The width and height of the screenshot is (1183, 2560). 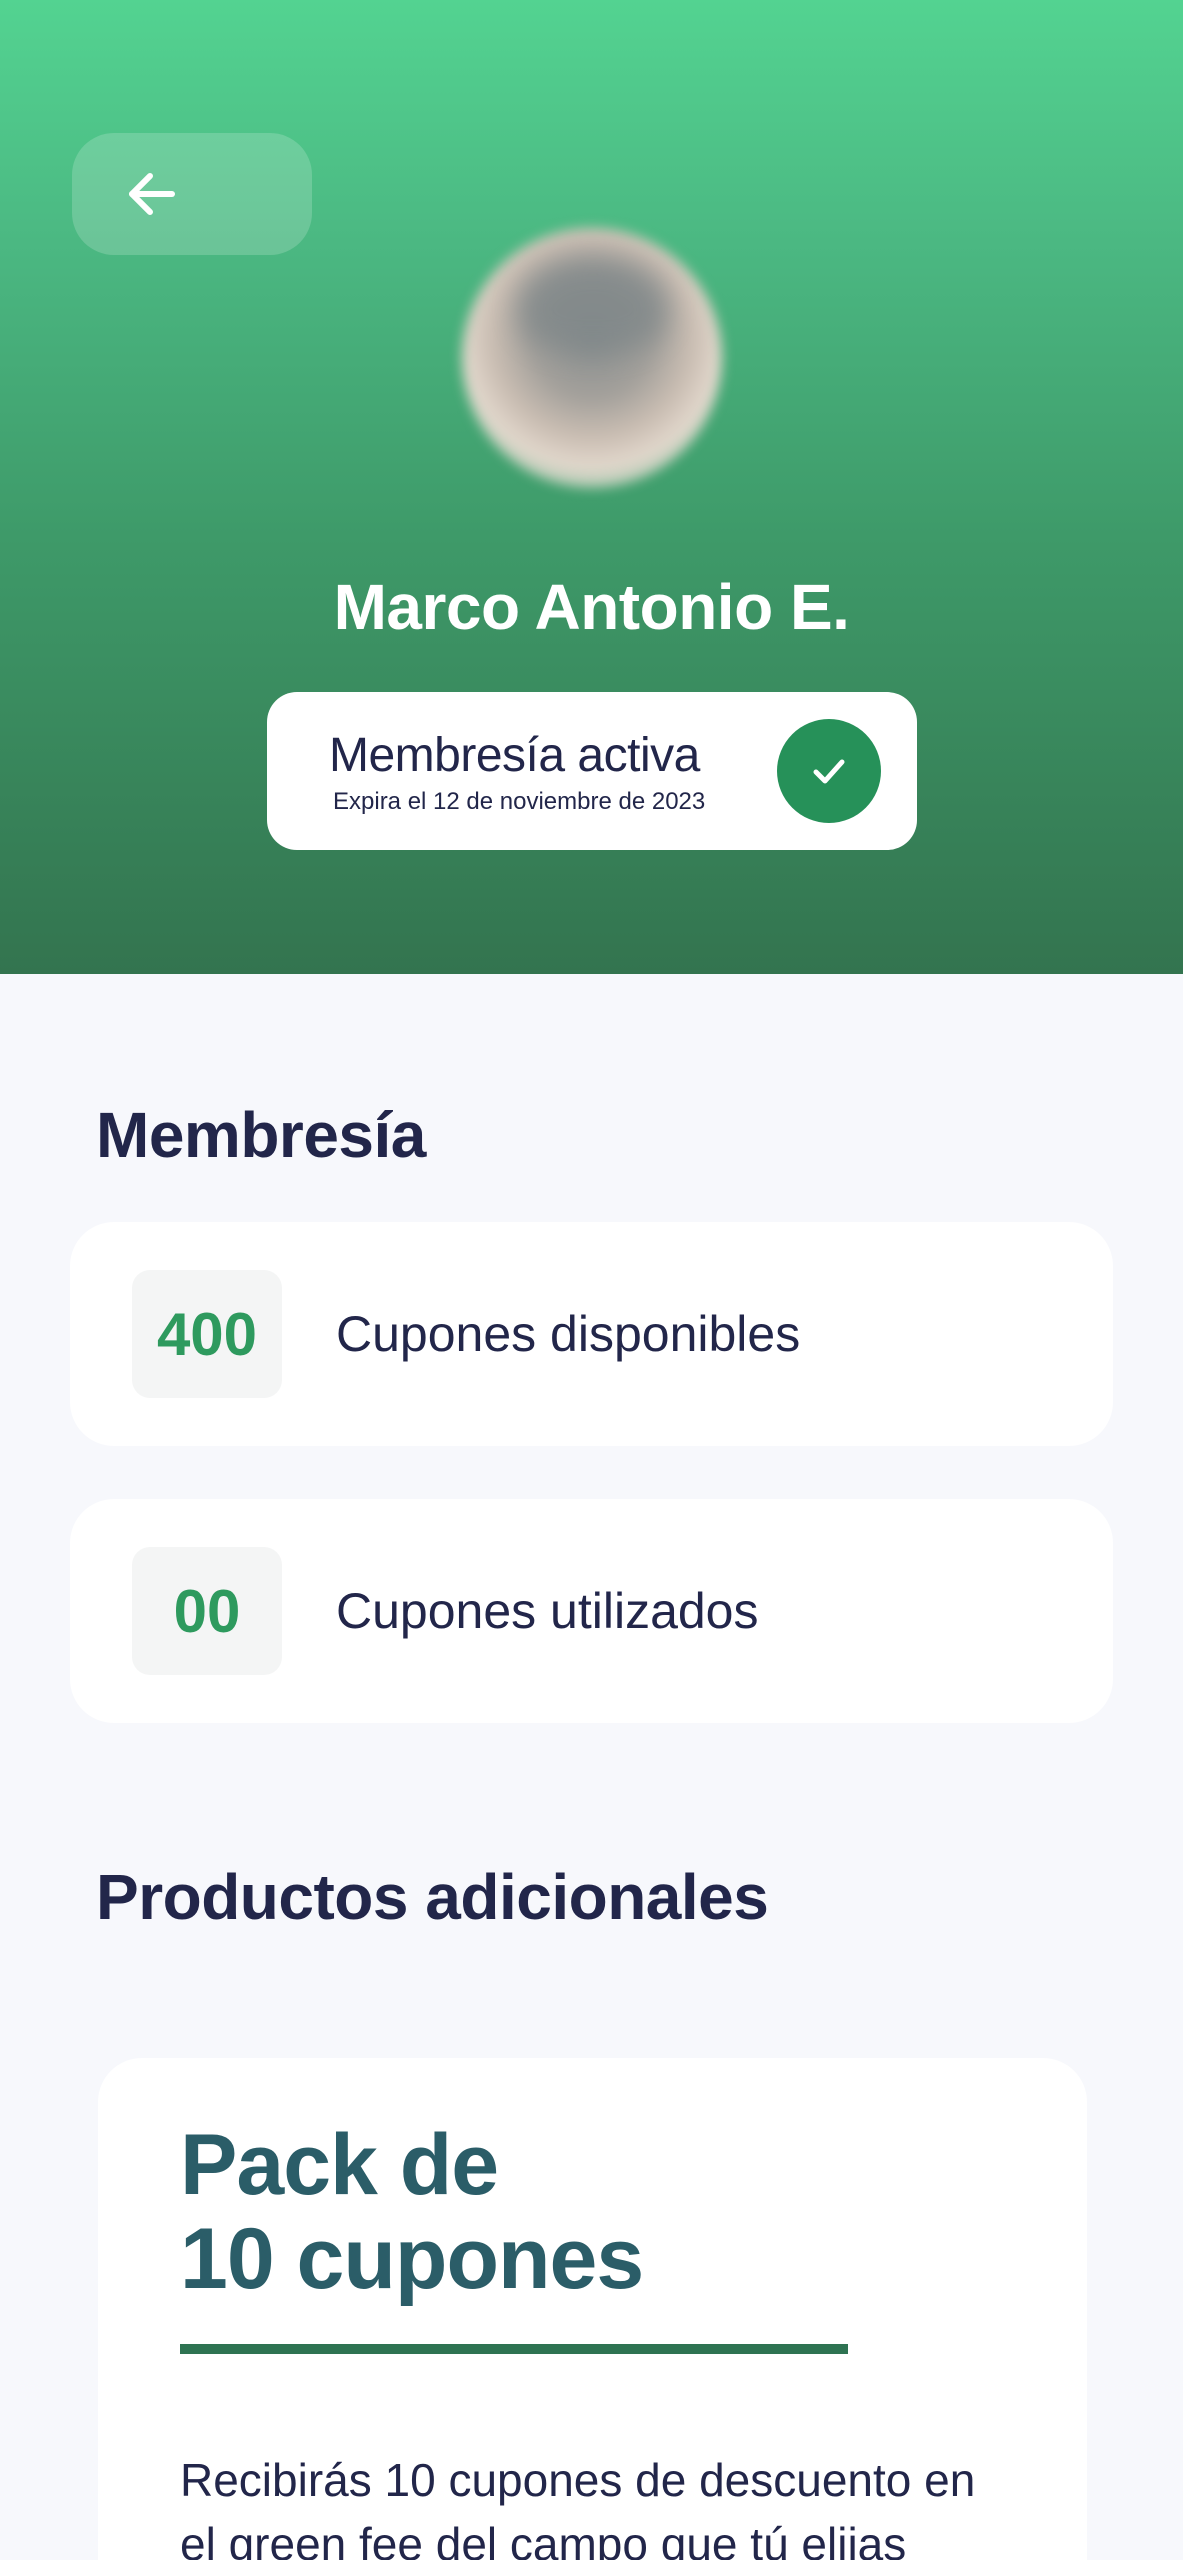 I want to click on avatar-hair, so click(x=593, y=305).